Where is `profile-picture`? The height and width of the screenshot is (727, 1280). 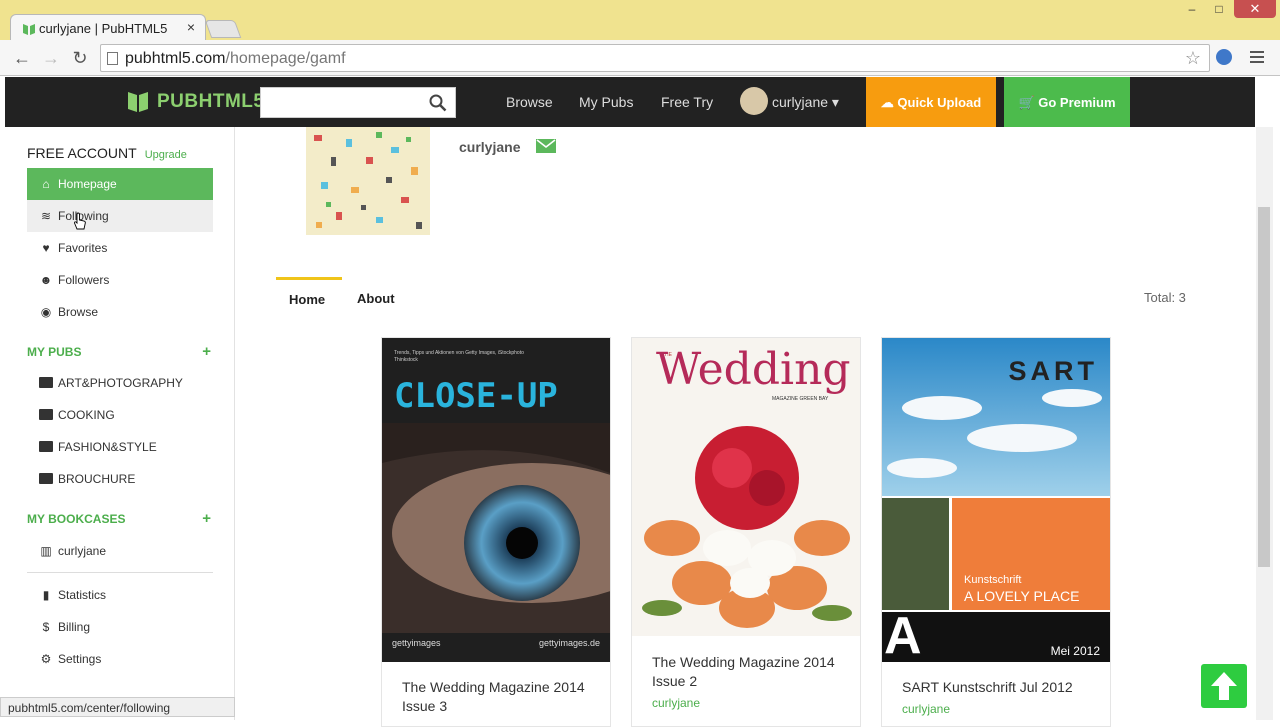 profile-picture is located at coordinates (368, 181).